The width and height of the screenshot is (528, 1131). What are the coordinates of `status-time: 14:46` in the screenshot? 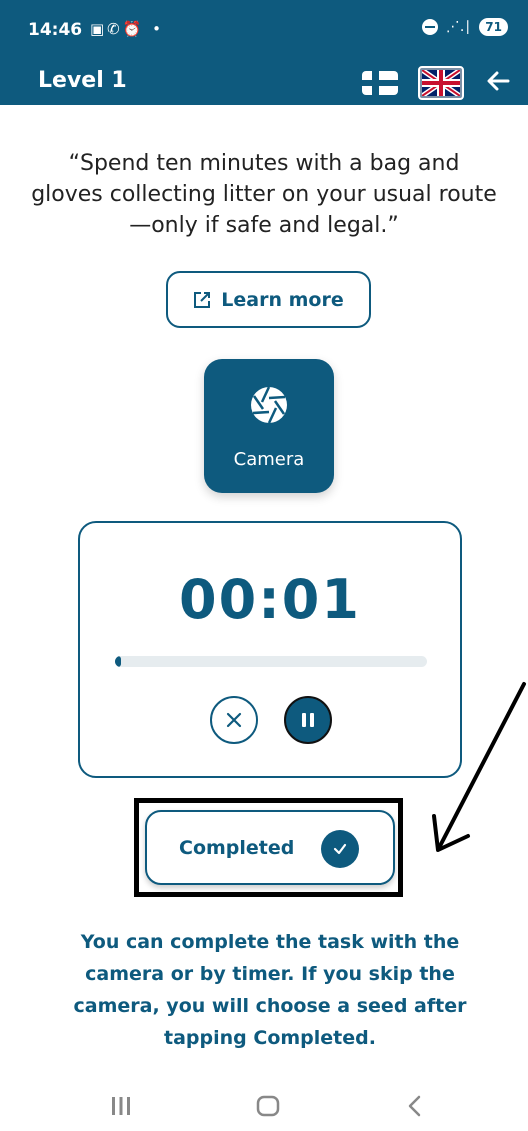 It's located at (55, 30).